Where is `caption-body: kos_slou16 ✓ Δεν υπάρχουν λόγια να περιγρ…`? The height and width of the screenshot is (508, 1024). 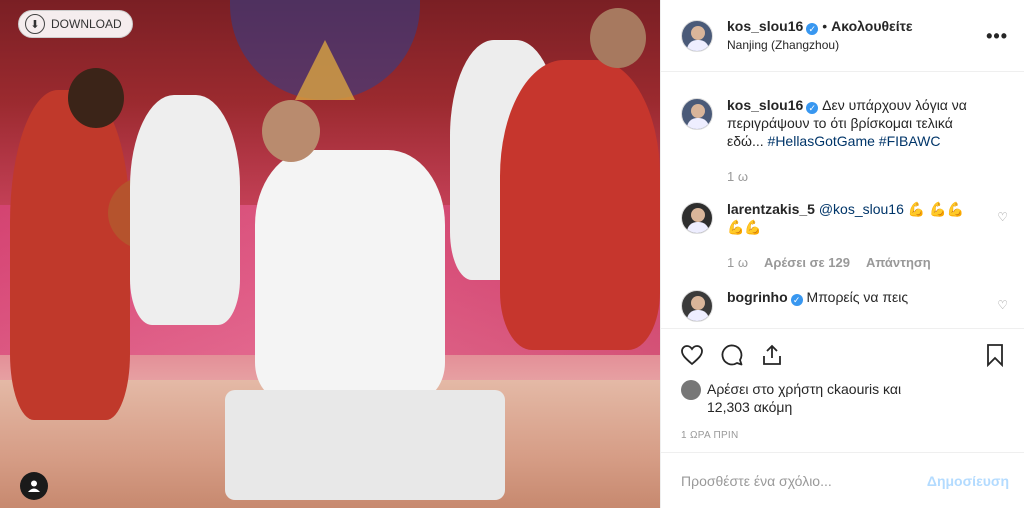
caption-body: kos_slou16 ✓ Δεν υπάρχουν λόγια να περιγρ… is located at coordinates (852, 141).